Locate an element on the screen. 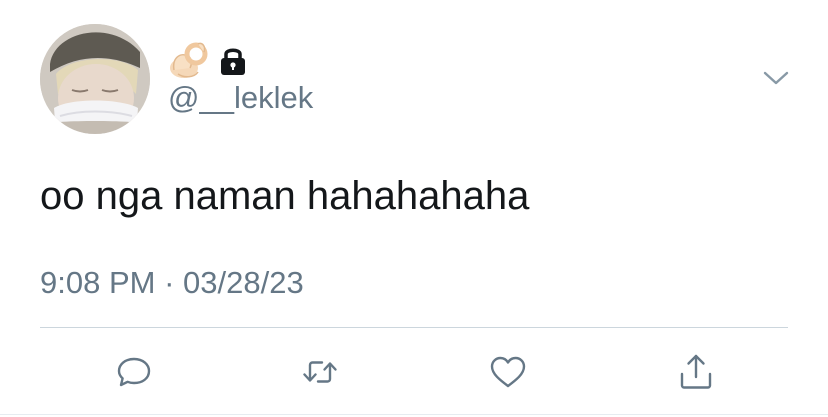 The width and height of the screenshot is (828, 417). reply-icon is located at coordinates (134, 372).